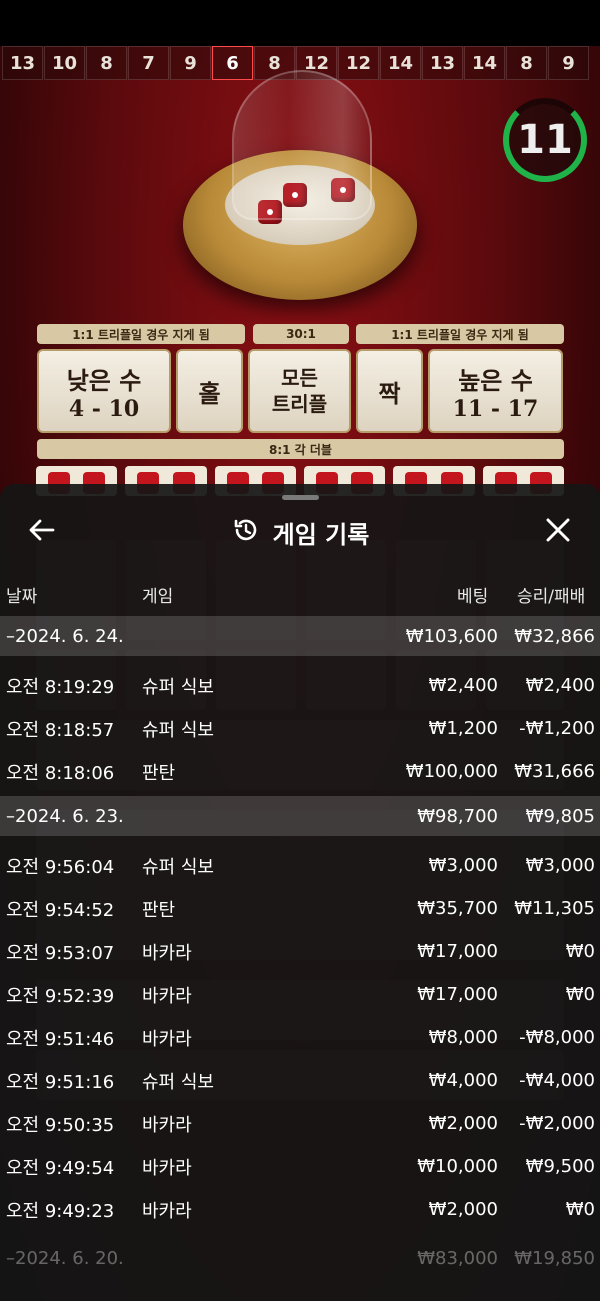  What do you see at coordinates (300, 771) in the screenshot?
I see `history-row: 오전 8:18:06 판탄 ₩100,000 ₩31,666` at bounding box center [300, 771].